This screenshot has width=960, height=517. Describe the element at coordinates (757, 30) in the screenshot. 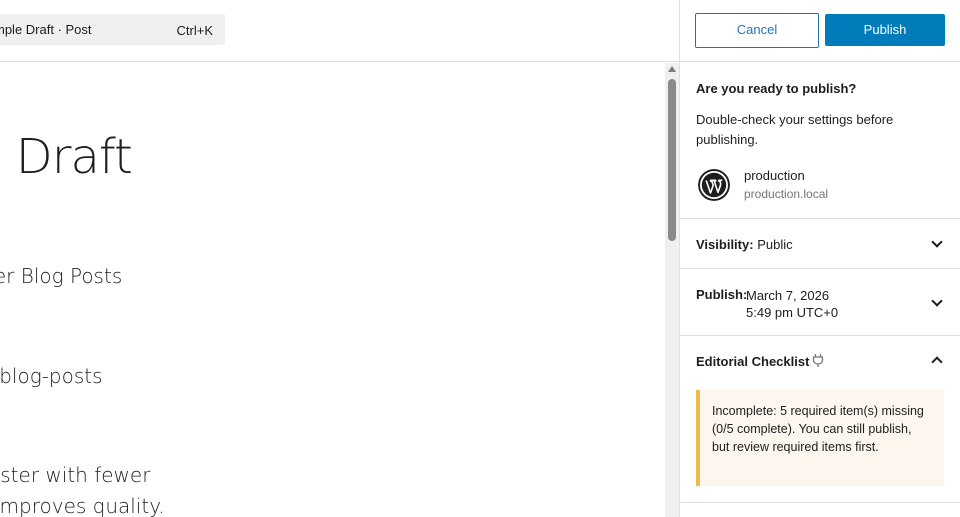

I see `cancel-button: Cancel` at that location.